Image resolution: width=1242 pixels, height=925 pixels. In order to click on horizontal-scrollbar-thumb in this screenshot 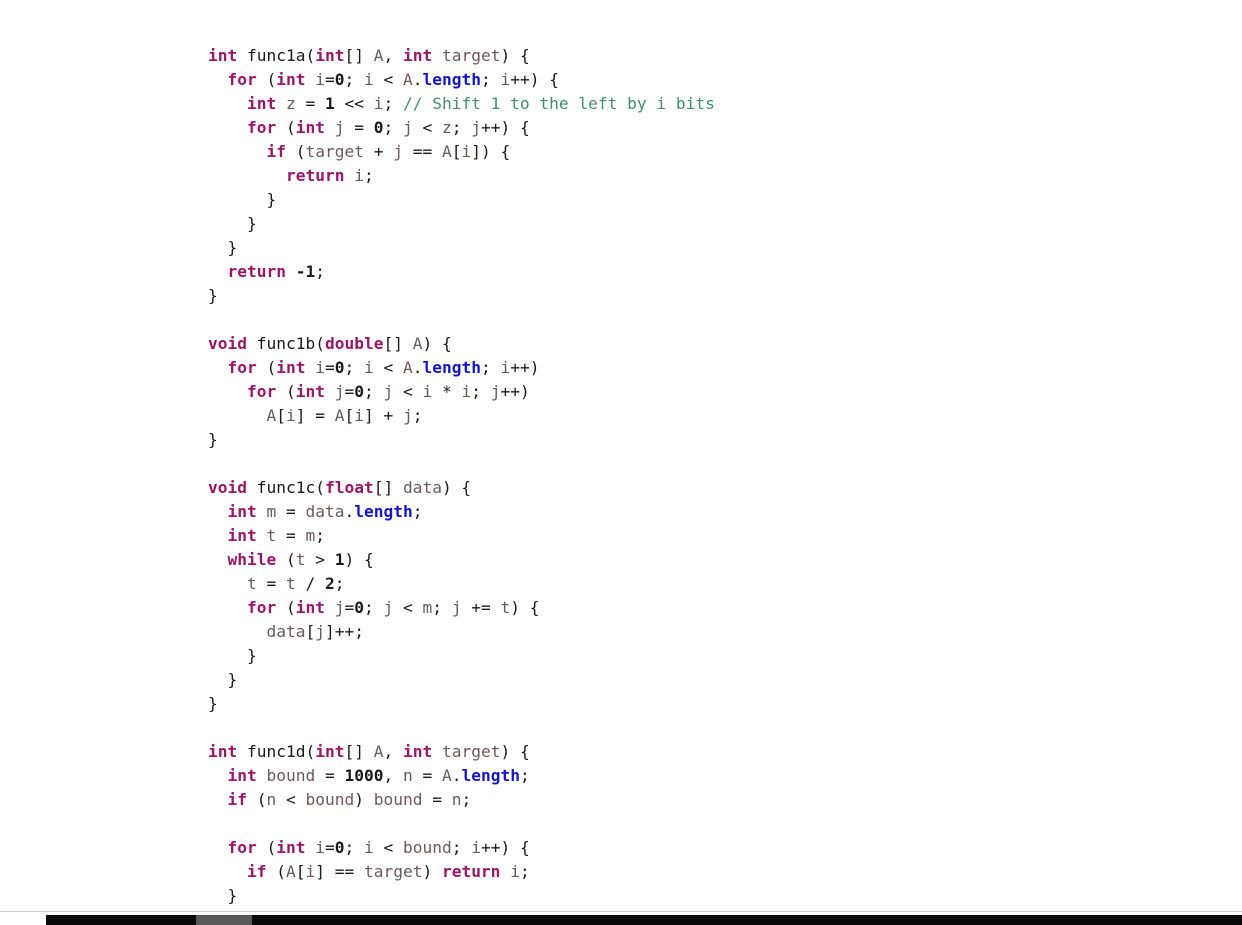, I will do `click(224, 920)`.